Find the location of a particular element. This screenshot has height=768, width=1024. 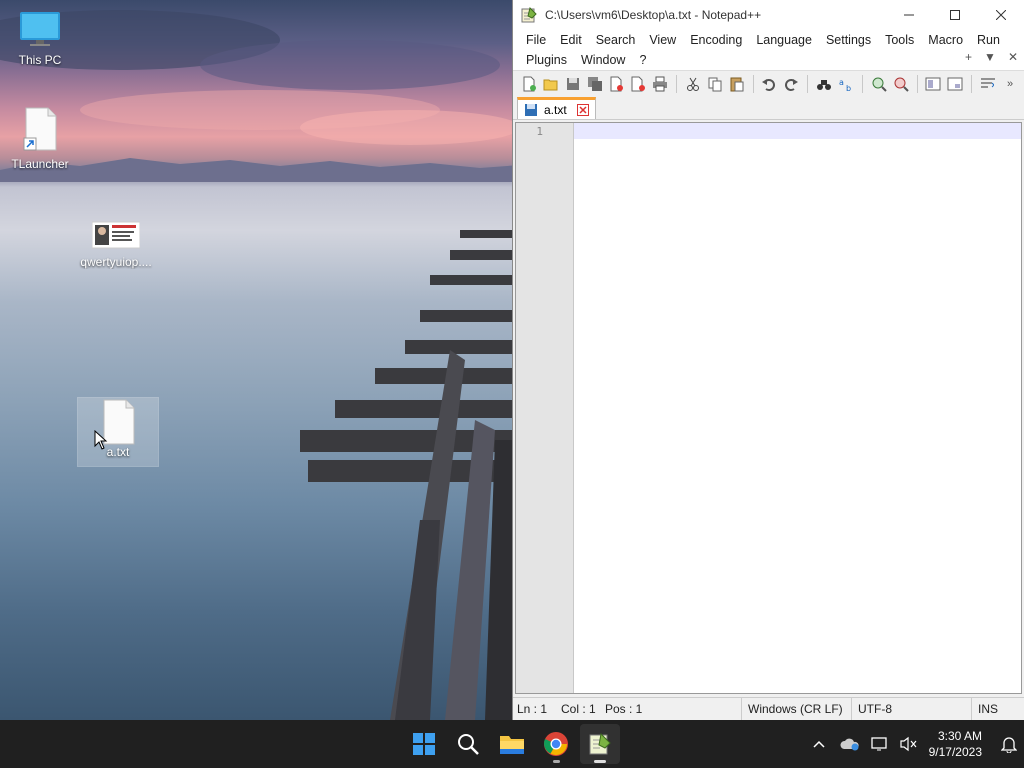

word-wrap-button is located at coordinates (988, 84).